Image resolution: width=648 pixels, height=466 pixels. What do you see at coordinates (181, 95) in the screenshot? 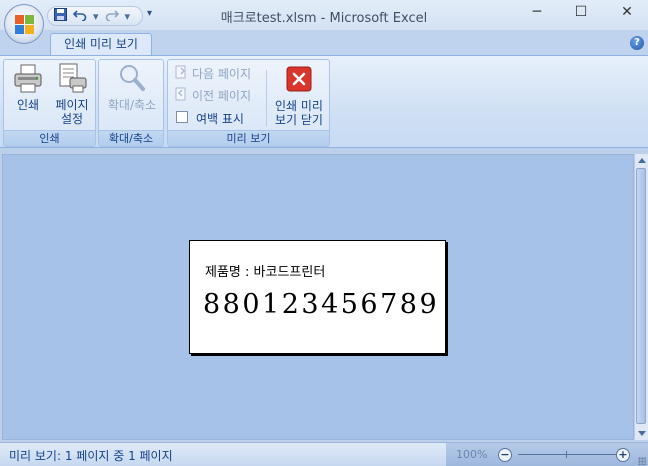
I see `previous-page-icon` at bounding box center [181, 95].